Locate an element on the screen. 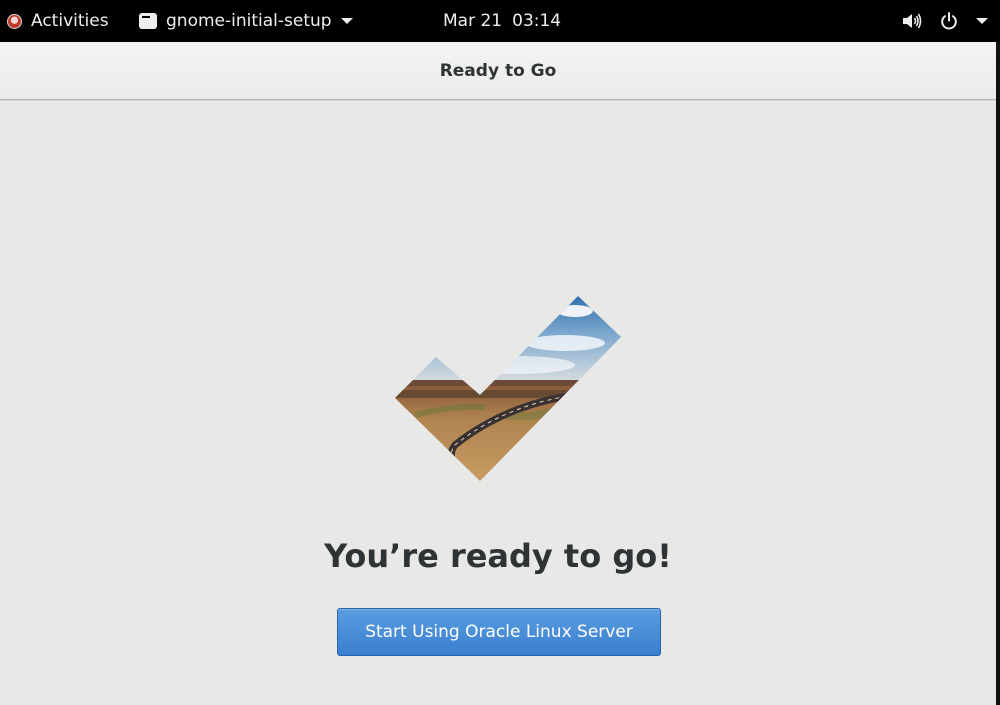  system-menu-button is located at coordinates (945, 21).